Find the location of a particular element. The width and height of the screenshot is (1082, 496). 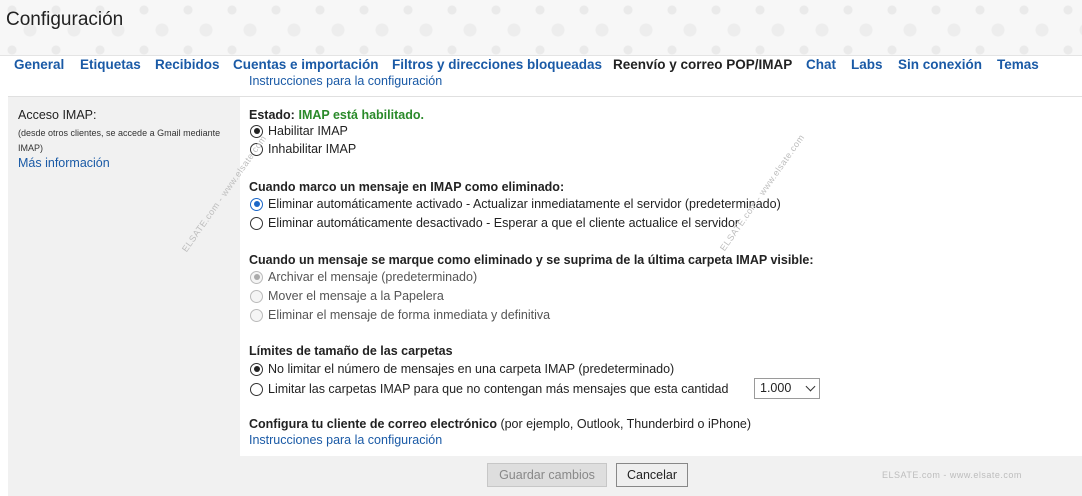

move-to-trash-radio is located at coordinates (256, 296).